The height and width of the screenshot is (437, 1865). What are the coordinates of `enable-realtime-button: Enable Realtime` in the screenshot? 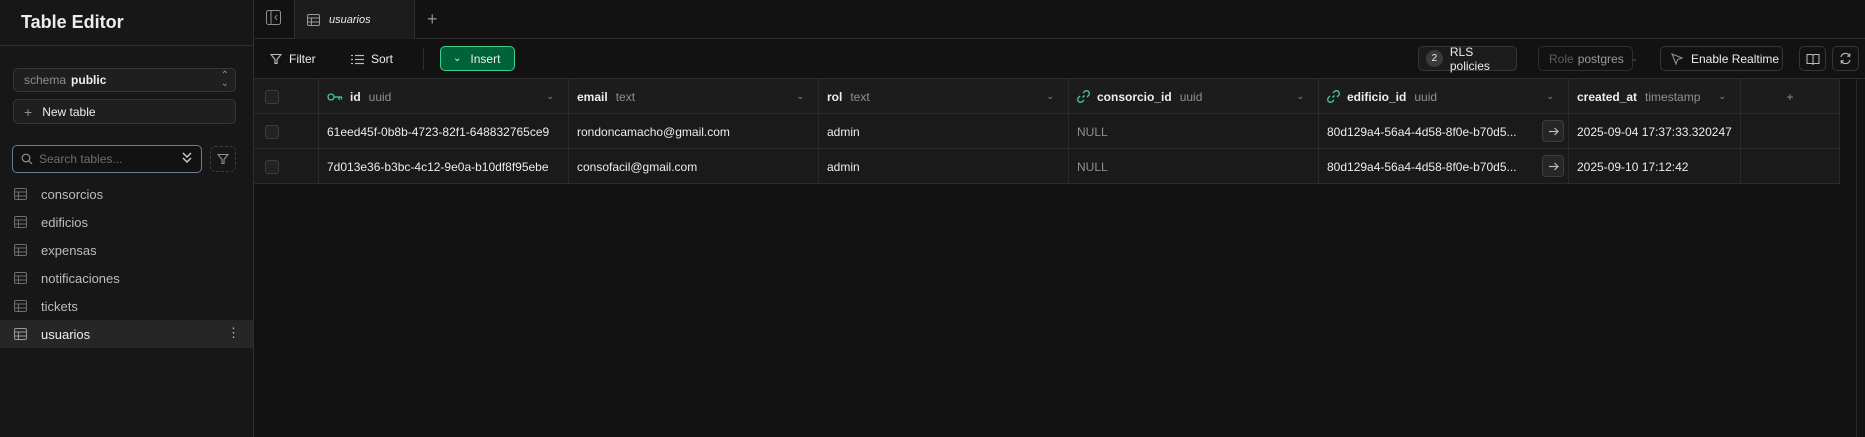 It's located at (1721, 58).